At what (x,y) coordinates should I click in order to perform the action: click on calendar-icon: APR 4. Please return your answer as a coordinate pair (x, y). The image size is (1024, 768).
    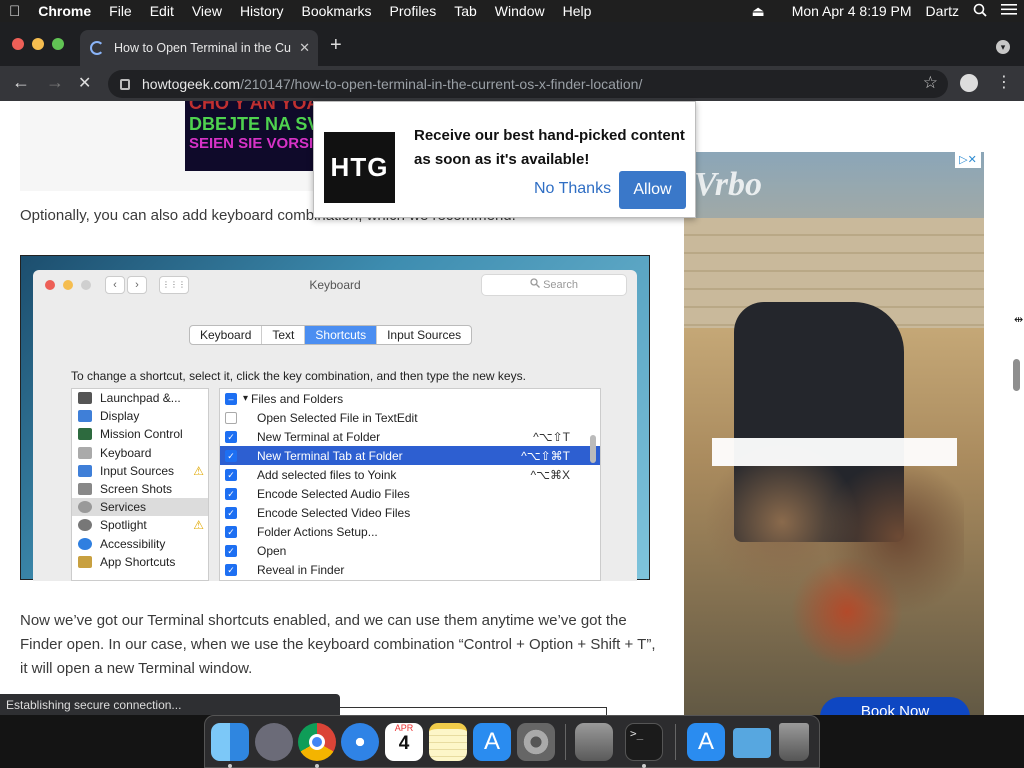
    Looking at the image, I should click on (404, 742).